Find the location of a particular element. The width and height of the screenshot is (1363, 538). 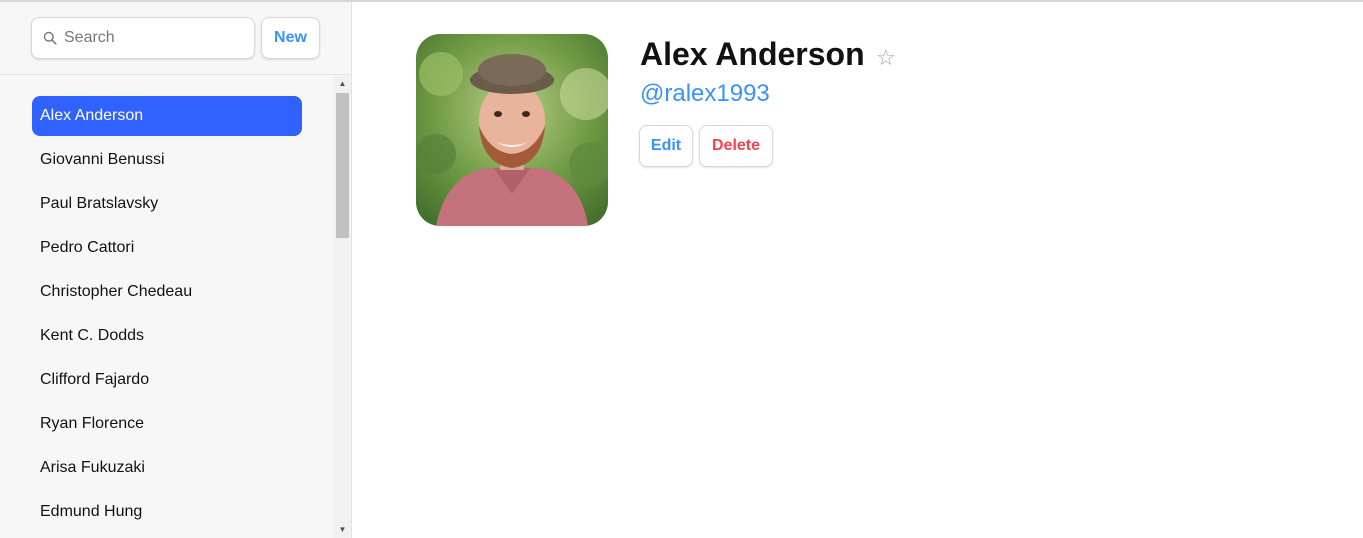

contact-item-kent-c-dodds: Kent C. Dodds is located at coordinates (167, 336).